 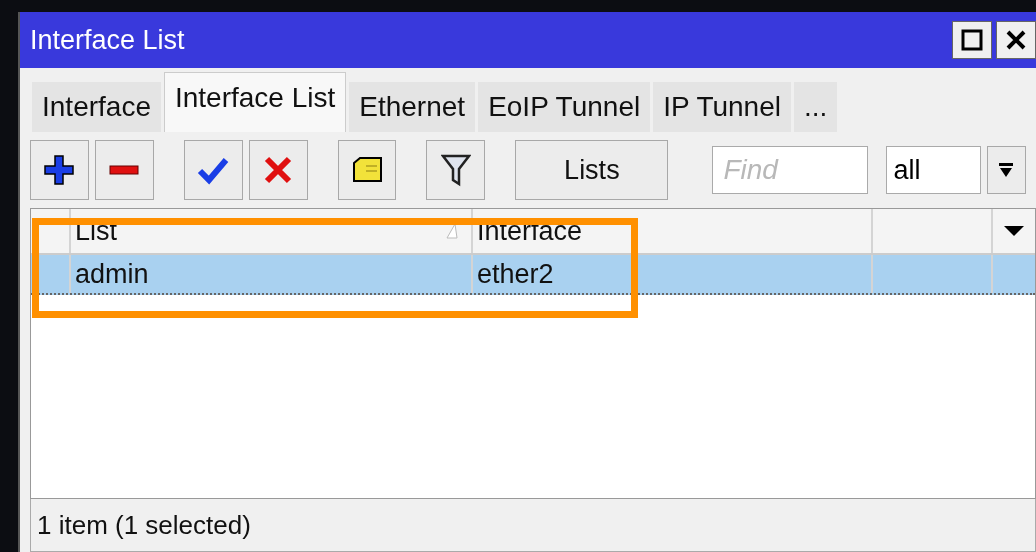 I want to click on minus-icon, so click(x=124, y=170).